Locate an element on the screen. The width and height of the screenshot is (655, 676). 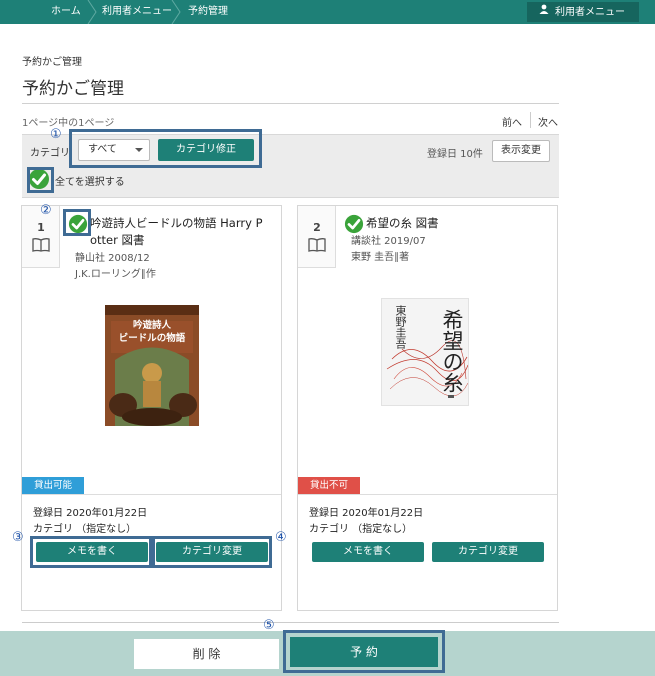
callout-box-memo is located at coordinates (91, 552).